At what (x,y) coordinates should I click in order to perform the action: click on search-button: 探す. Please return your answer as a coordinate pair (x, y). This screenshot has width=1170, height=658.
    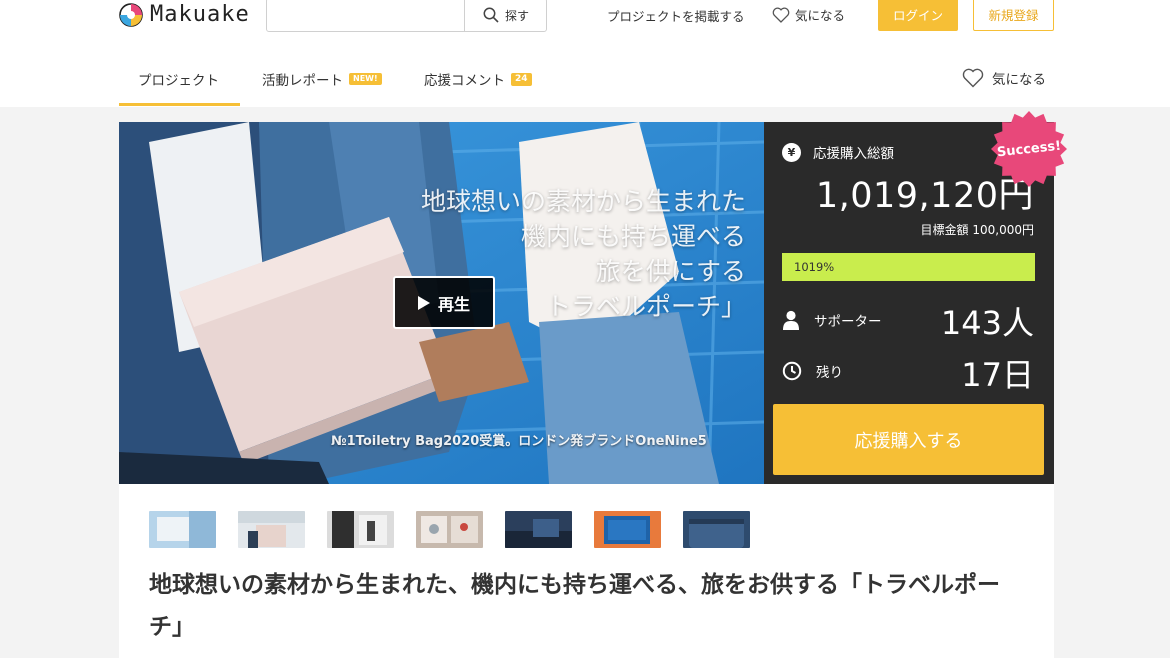
    Looking at the image, I should click on (505, 15).